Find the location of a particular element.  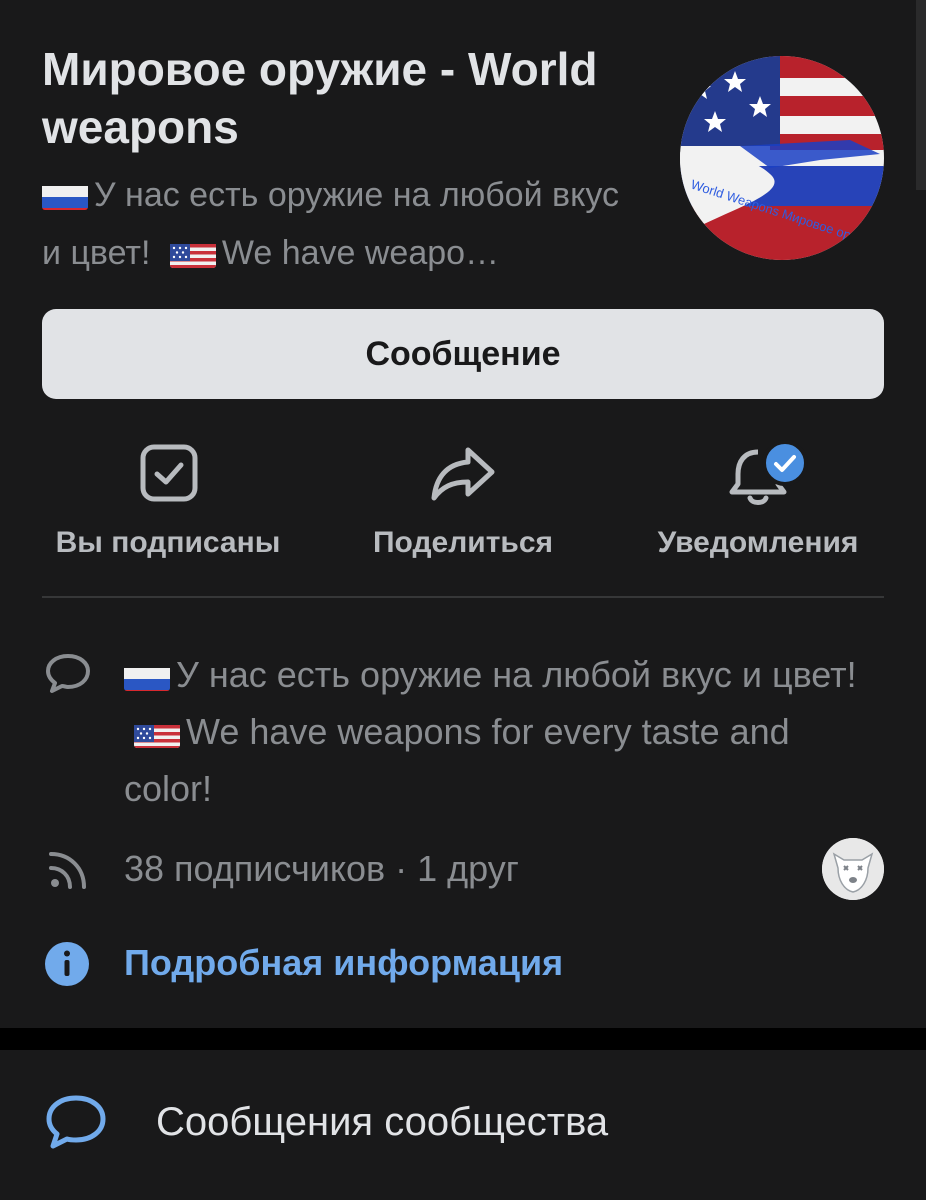

followers-count: 38 подписчиков · 1 друг is located at coordinates (321, 869).